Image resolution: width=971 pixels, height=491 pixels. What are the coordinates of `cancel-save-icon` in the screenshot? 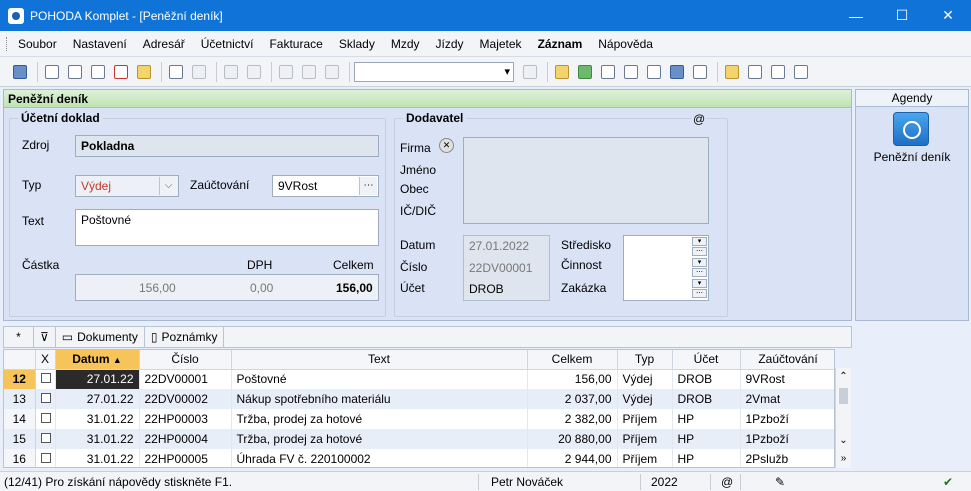 It's located at (309, 72).